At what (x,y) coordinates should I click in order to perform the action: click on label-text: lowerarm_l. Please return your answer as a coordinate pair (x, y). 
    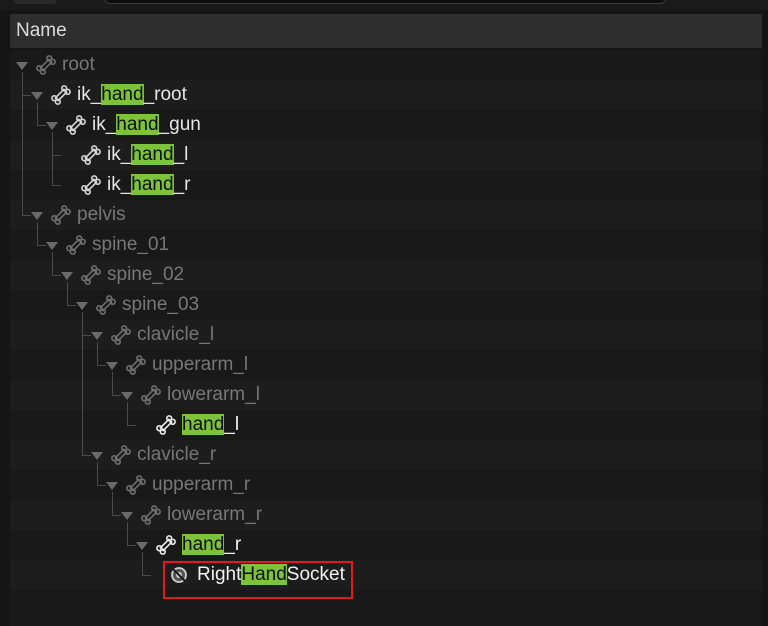
    Looking at the image, I should click on (213, 394).